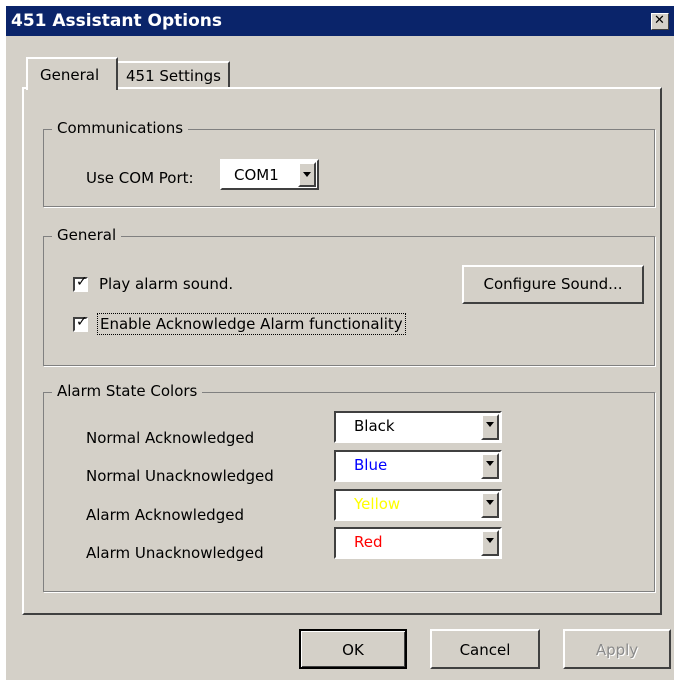 The image size is (681, 684). I want to click on close-icon: ✕, so click(659, 20).